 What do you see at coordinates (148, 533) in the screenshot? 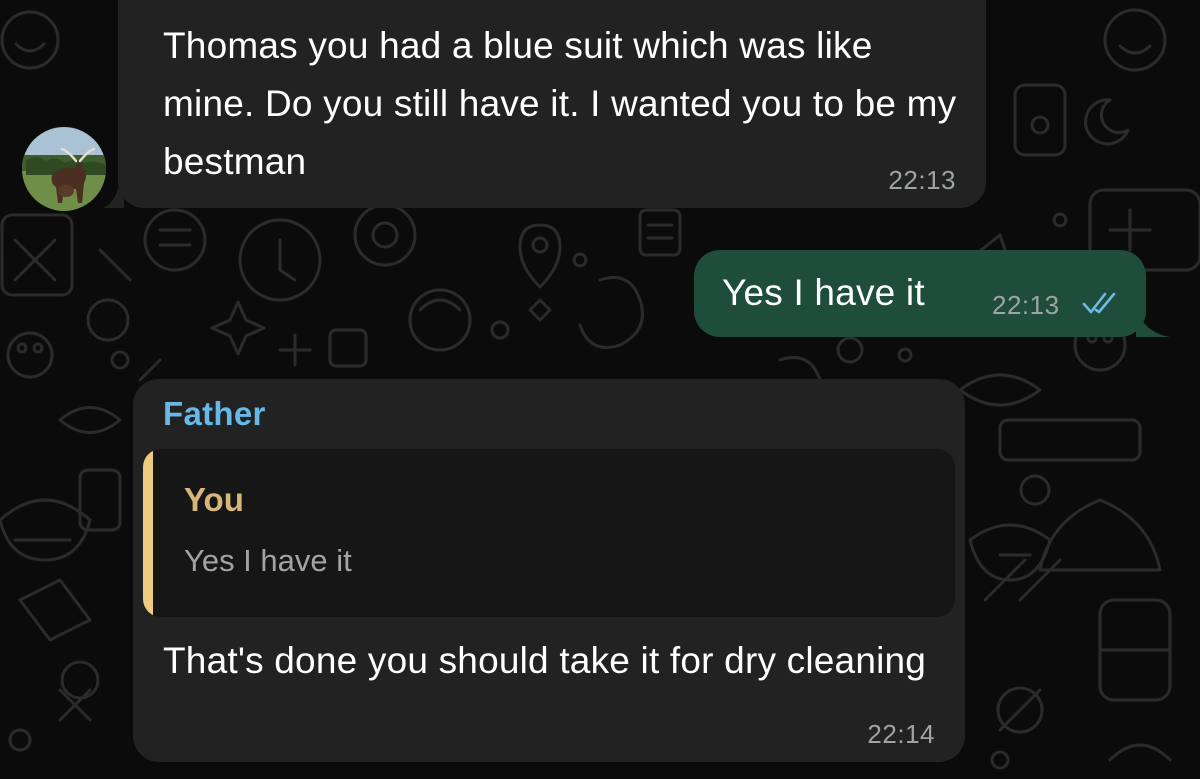
I see `quote-accent-bar` at bounding box center [148, 533].